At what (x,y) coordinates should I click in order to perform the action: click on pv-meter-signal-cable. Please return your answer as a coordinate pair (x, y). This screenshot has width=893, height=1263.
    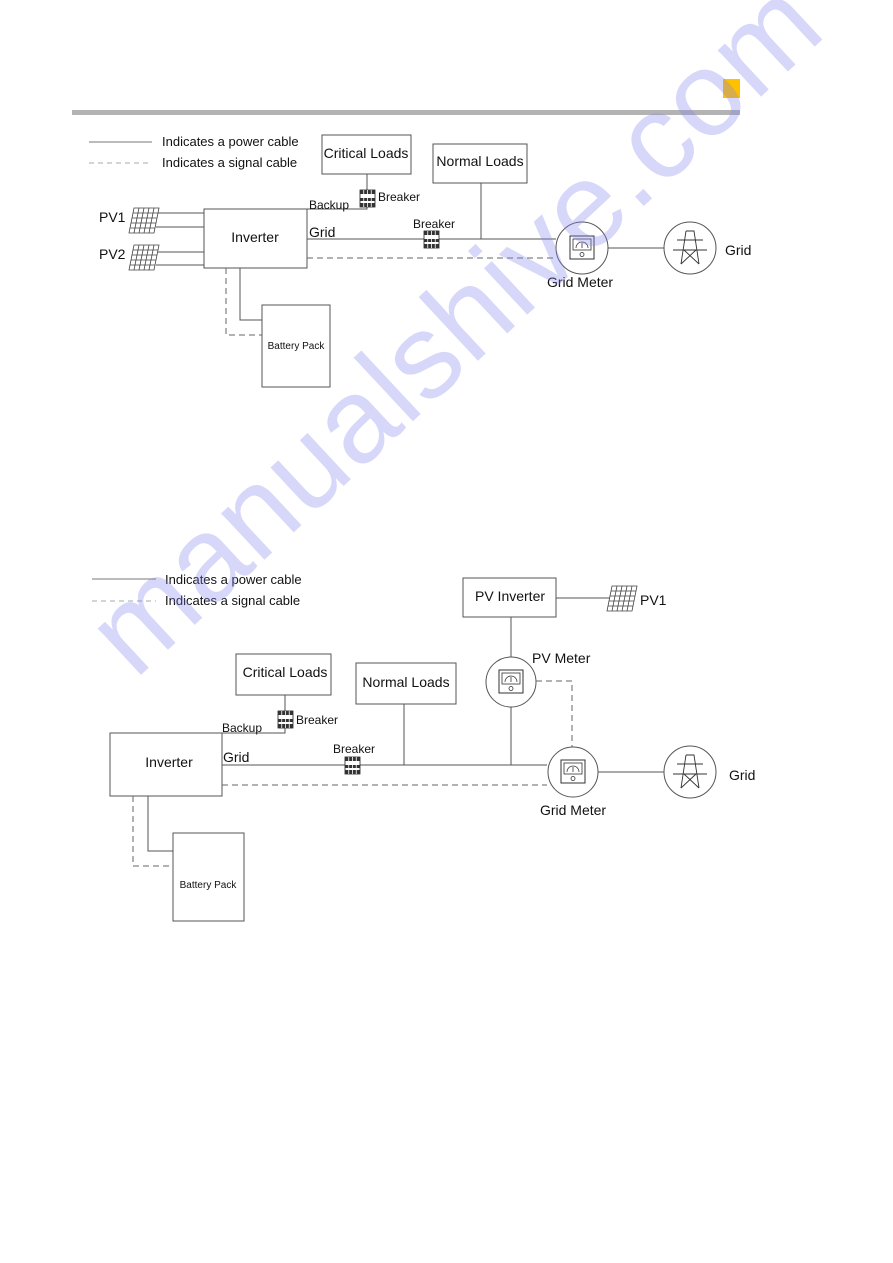
    Looking at the image, I should click on (554, 714).